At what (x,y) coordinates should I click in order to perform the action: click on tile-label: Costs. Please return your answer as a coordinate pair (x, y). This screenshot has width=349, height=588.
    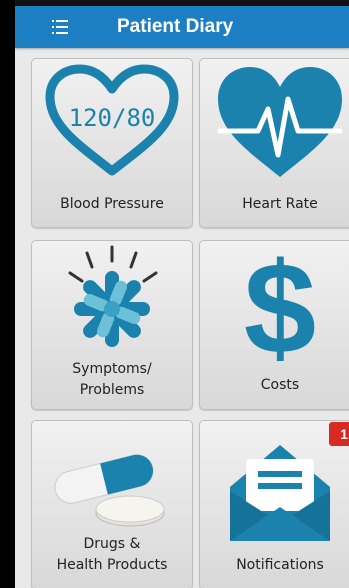
    Looking at the image, I should click on (280, 385).